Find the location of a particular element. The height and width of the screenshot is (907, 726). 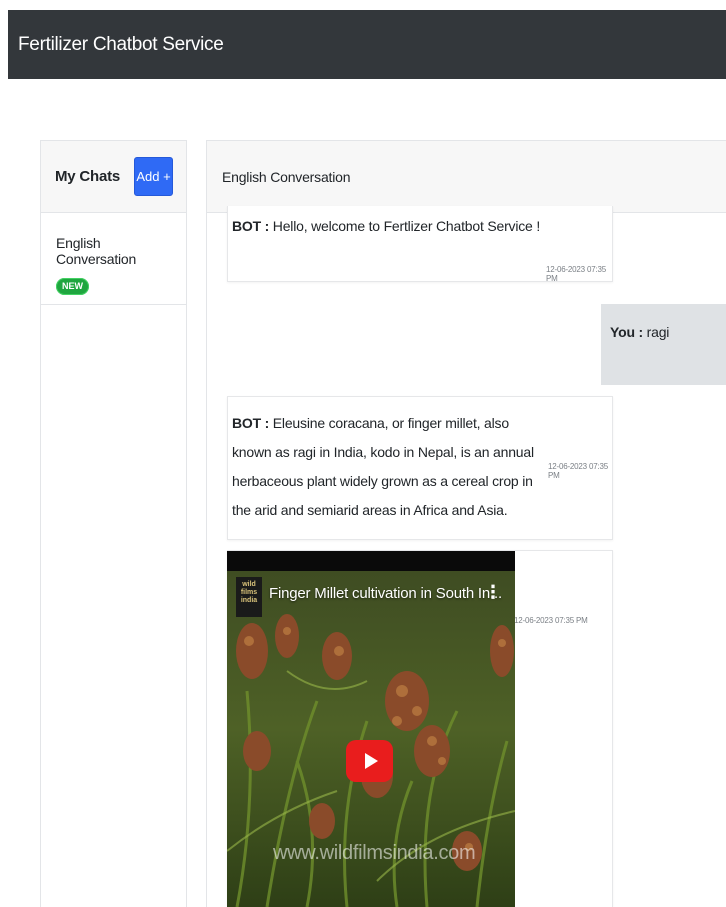

user-message: You : ragi is located at coordinates (663, 344).